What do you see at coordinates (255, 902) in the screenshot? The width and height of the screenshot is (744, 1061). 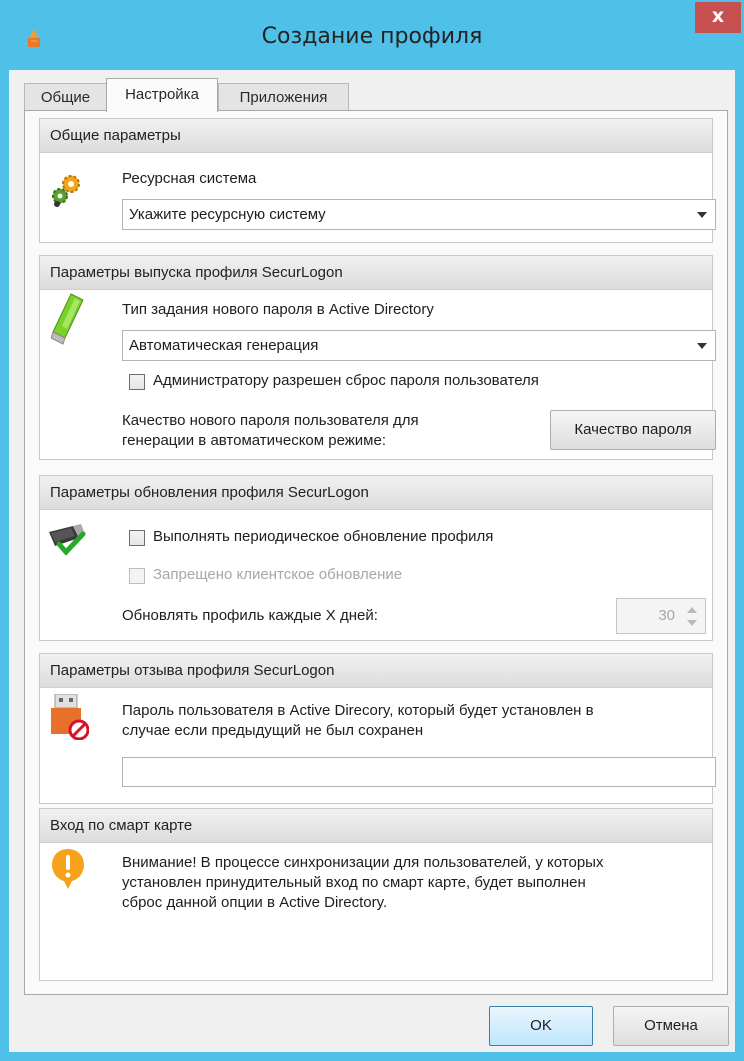 I see `smartcard-warning-line3: сброс данной опции в Active Directory.` at bounding box center [255, 902].